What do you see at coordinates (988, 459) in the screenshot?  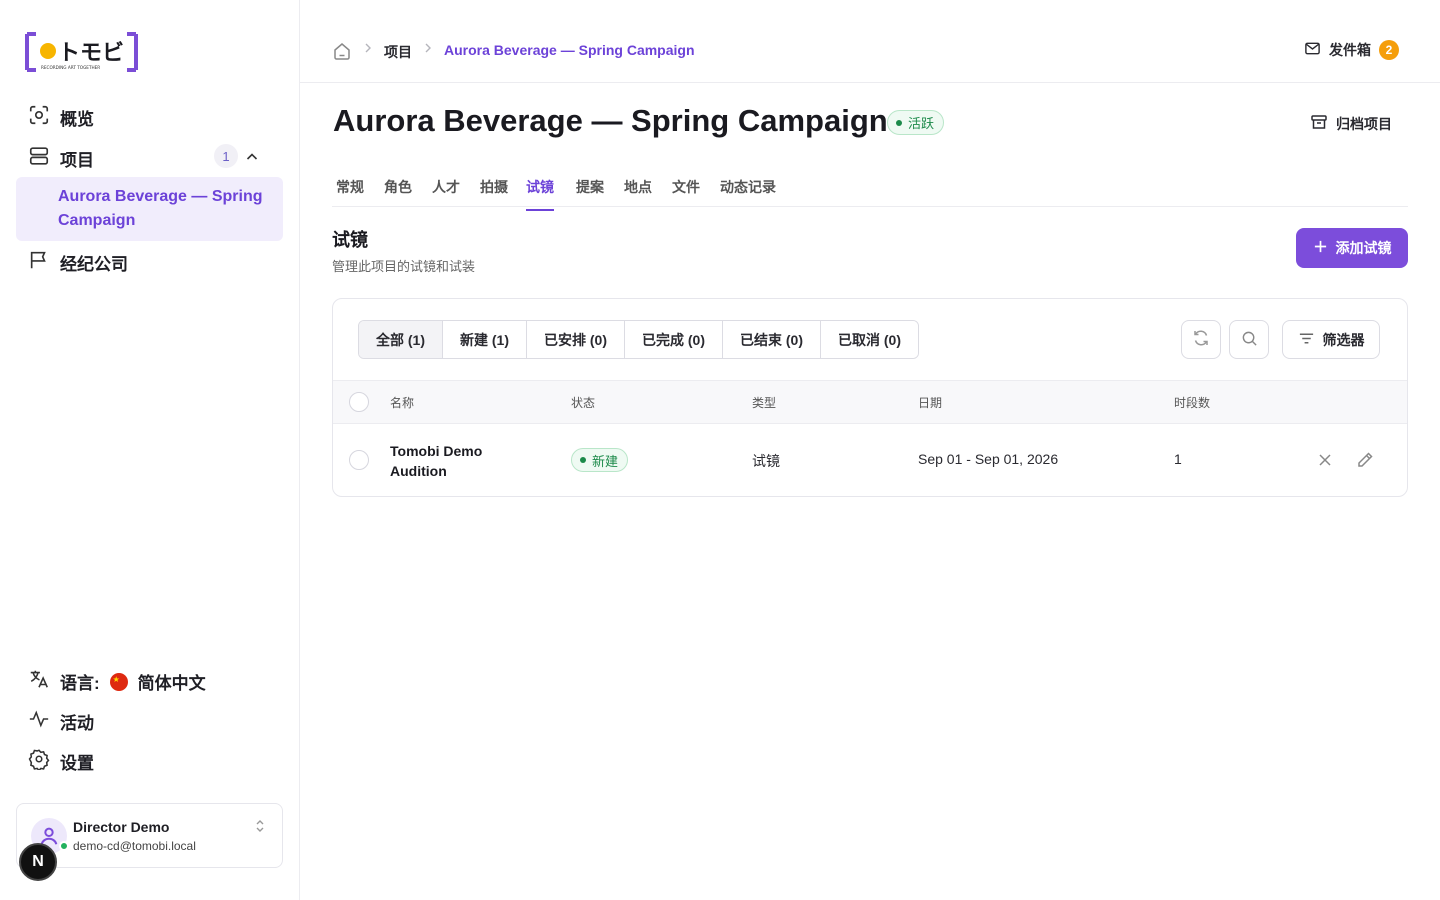 I see `audition-date: Sep 01 - Sep 01, 2026` at bounding box center [988, 459].